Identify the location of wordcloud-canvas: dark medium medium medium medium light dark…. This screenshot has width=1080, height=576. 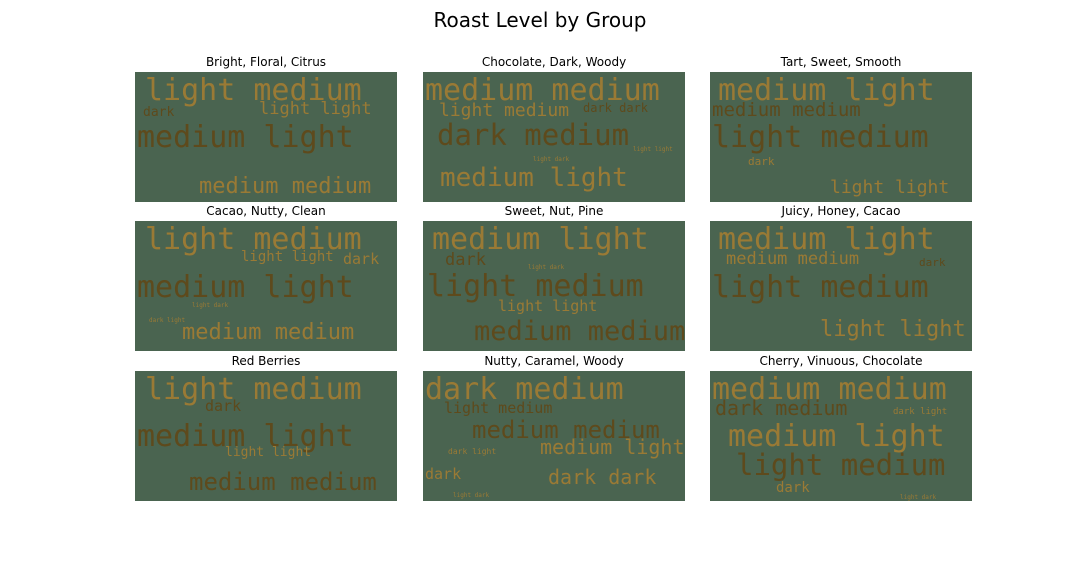
(554, 436).